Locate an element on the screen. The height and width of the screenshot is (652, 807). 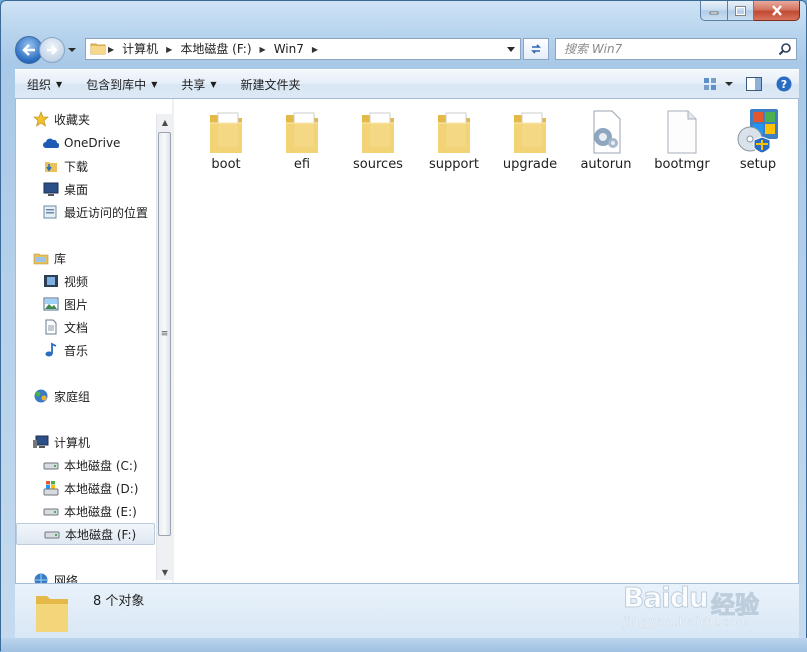
nav-downloads: 下载 is located at coordinates (85, 166).